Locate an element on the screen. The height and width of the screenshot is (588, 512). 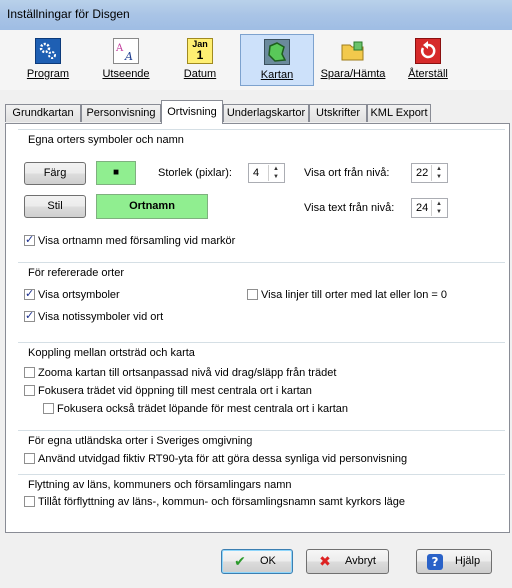
calendar-icon: Jan 1 is located at coordinates (200, 51).